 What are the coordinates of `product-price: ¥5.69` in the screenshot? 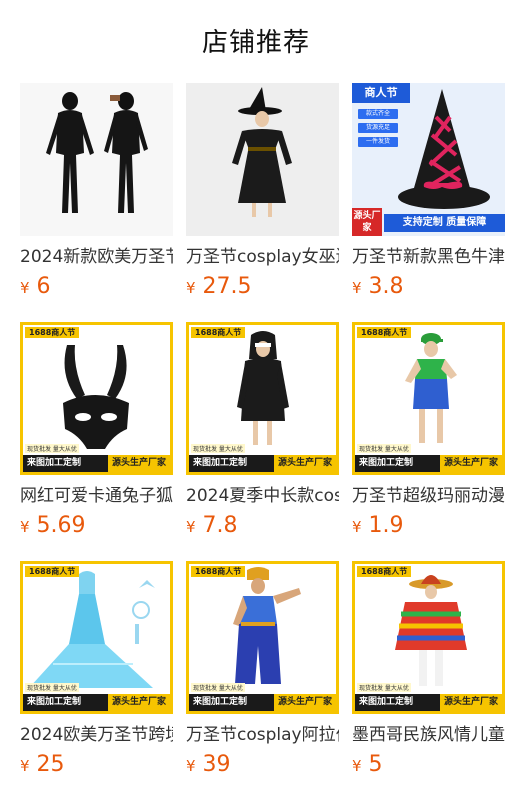 It's located at (53, 526).